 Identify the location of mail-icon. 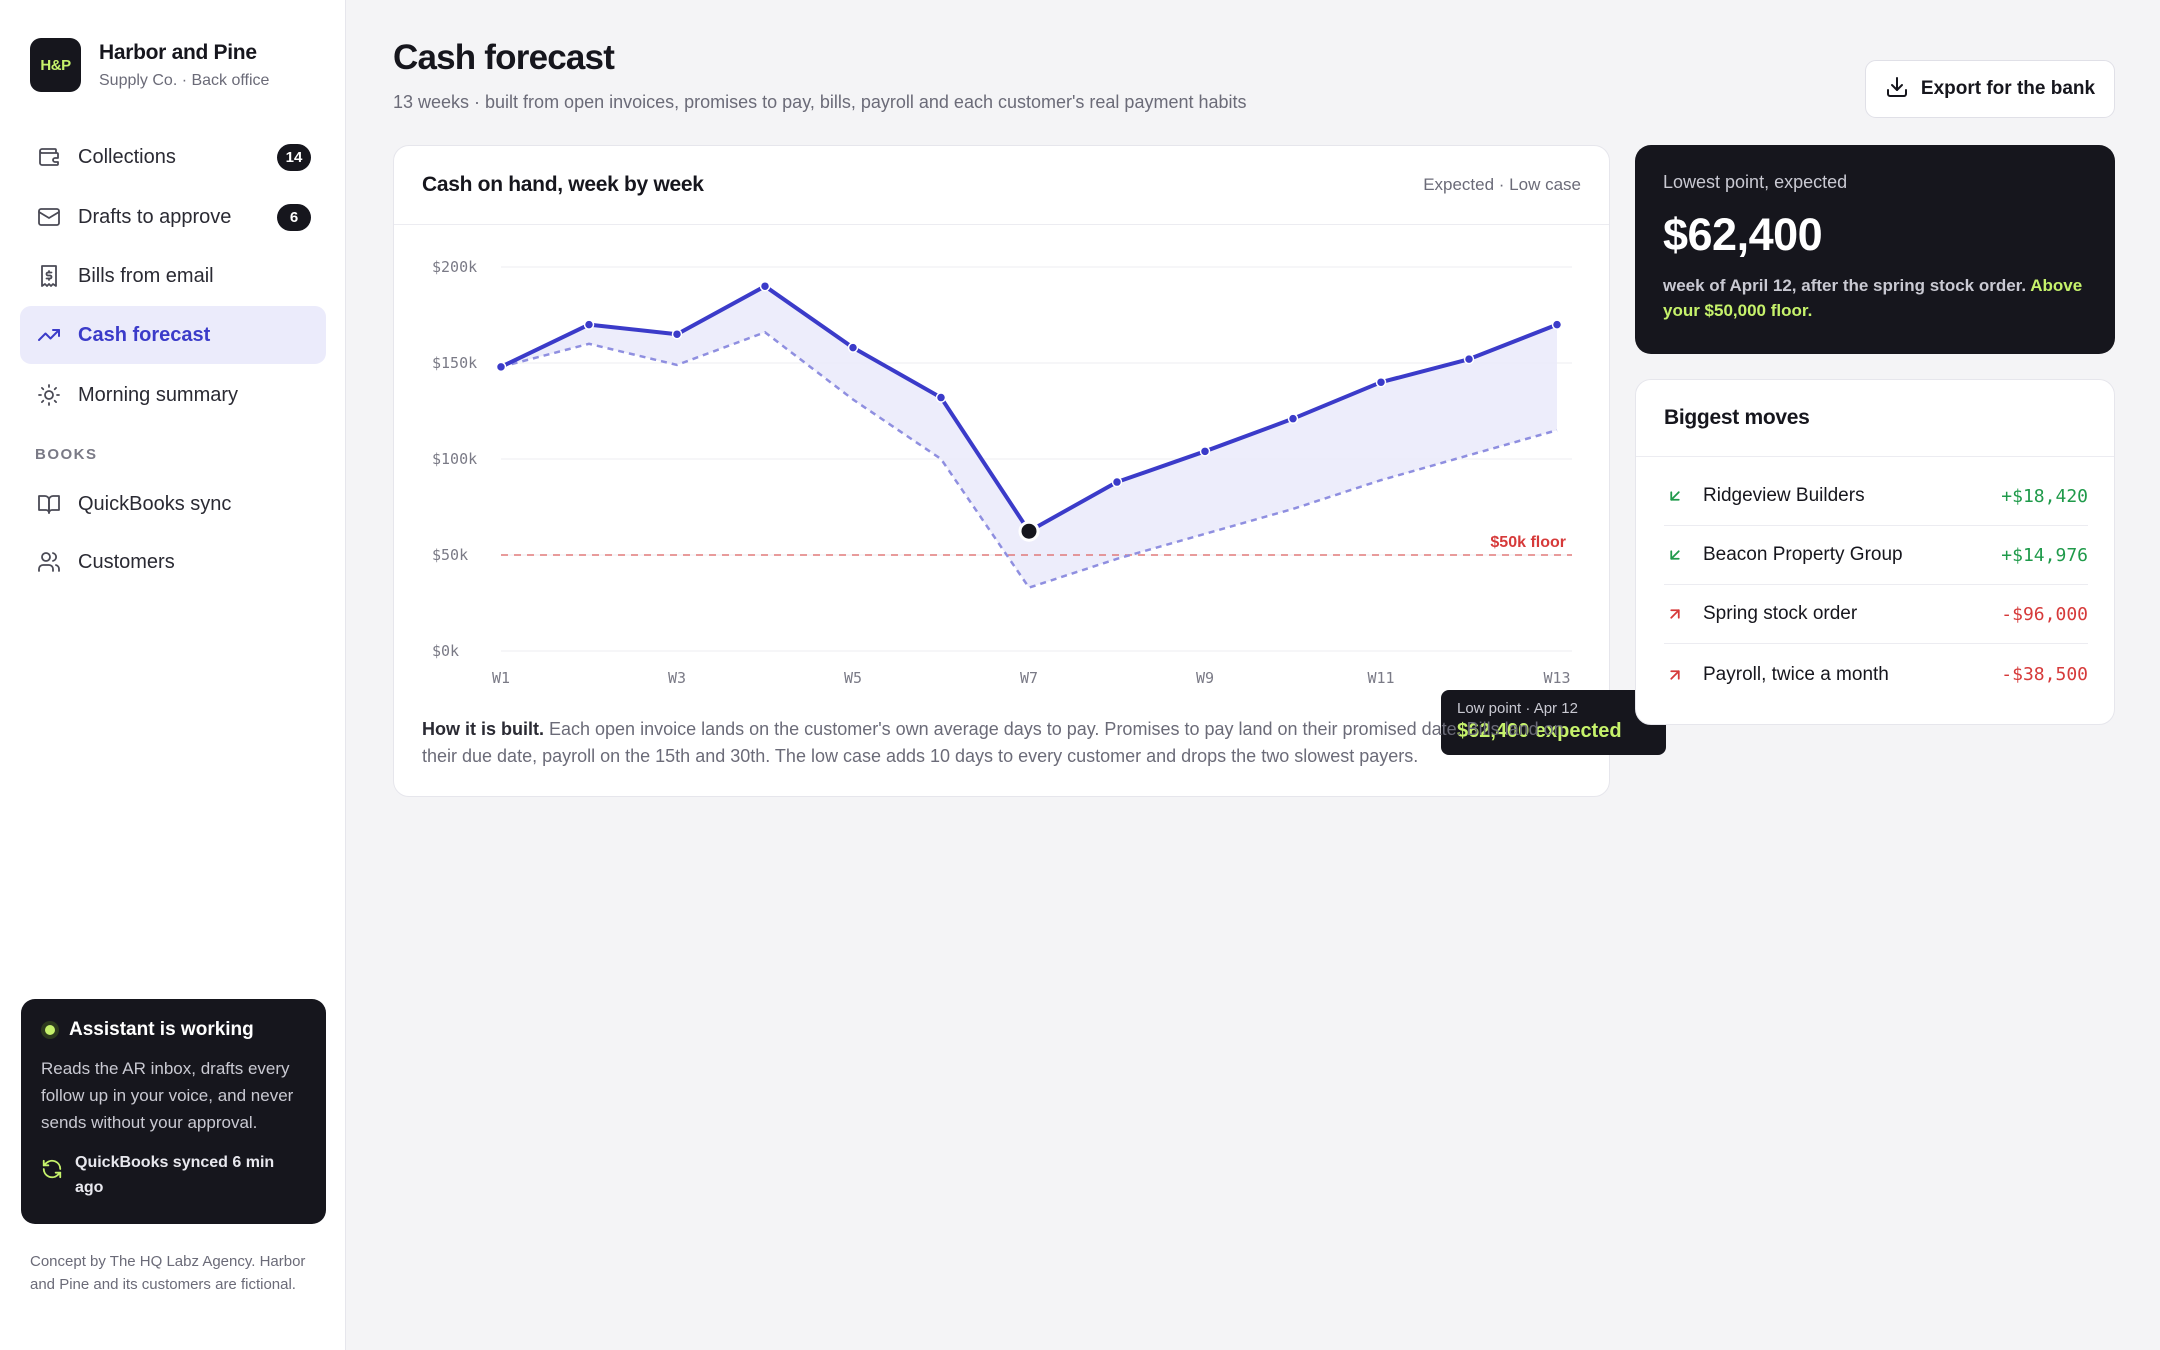
(49, 217).